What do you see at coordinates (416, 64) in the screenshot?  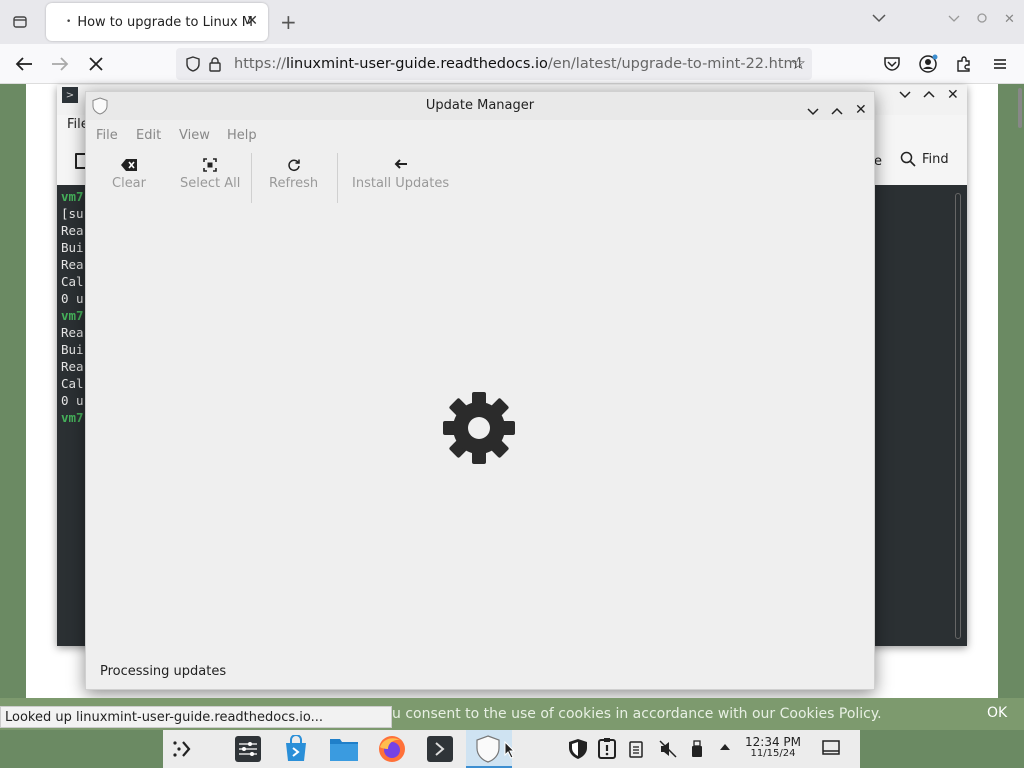 I see `url-domain: linuxmint-user-guide.readthedocs.io` at bounding box center [416, 64].